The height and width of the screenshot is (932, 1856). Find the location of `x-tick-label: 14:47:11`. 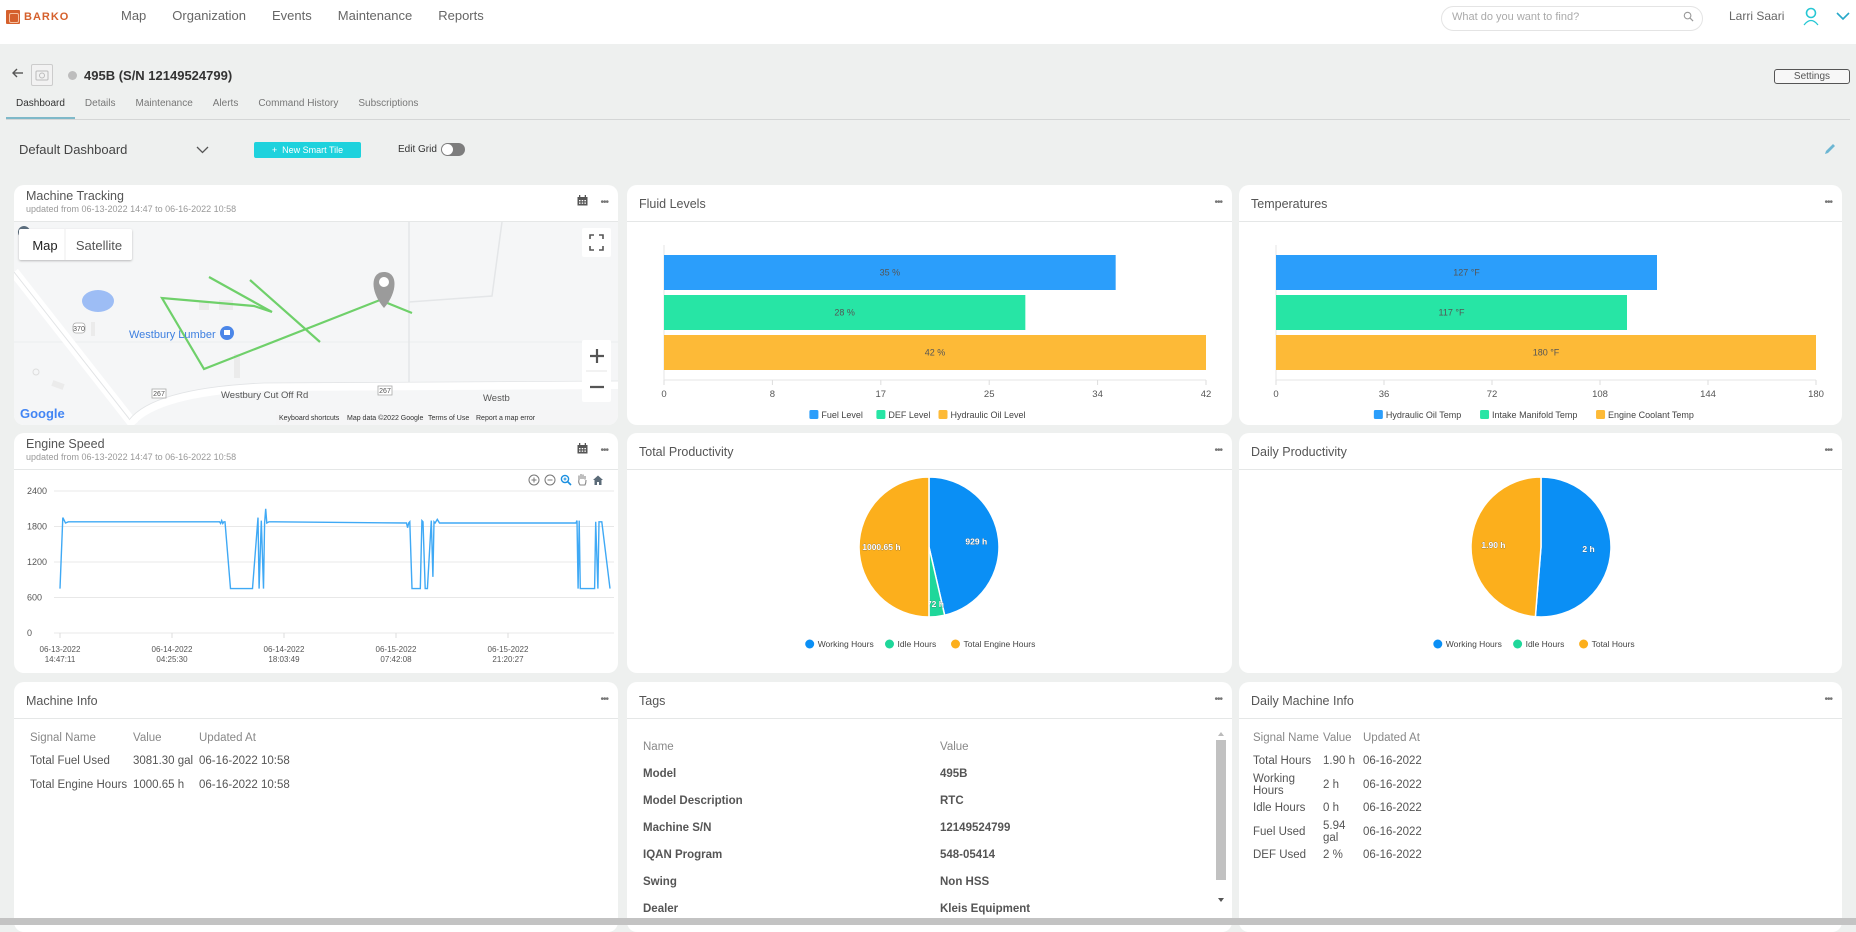

x-tick-label: 14:47:11 is located at coordinates (60, 659).